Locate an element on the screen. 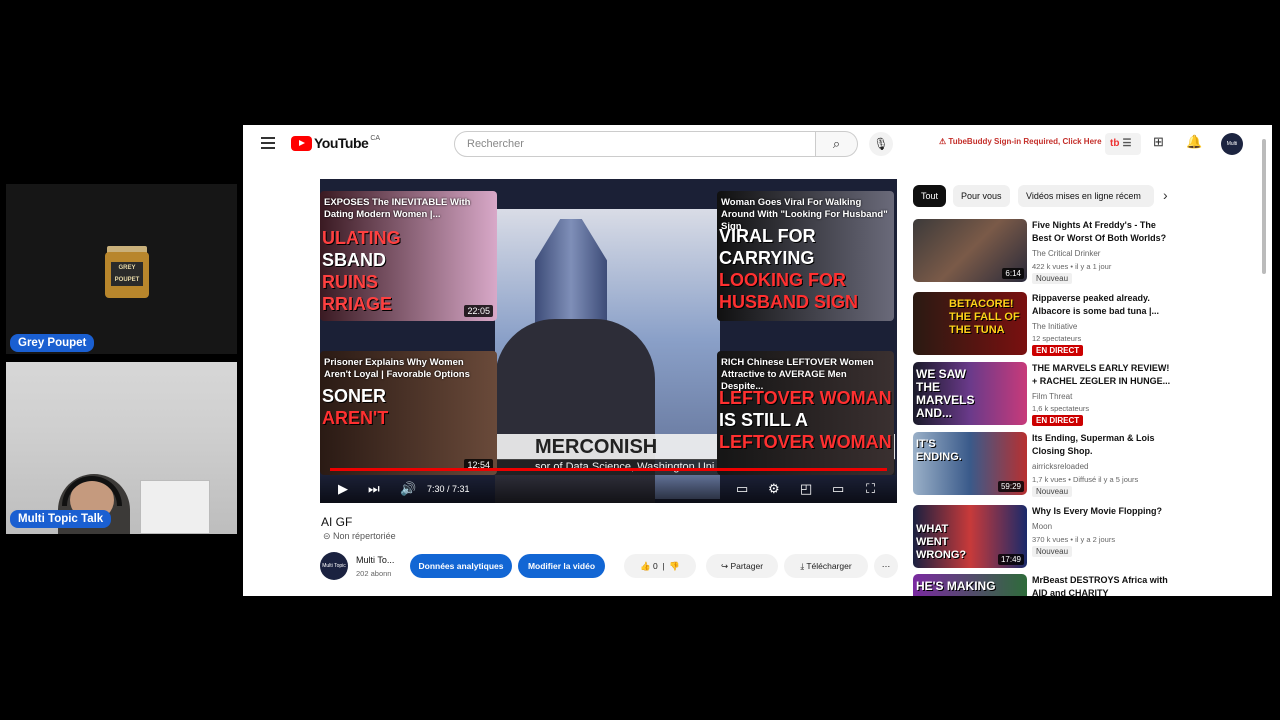 The height and width of the screenshot is (720, 1280). menu-icon is located at coordinates (268, 143).